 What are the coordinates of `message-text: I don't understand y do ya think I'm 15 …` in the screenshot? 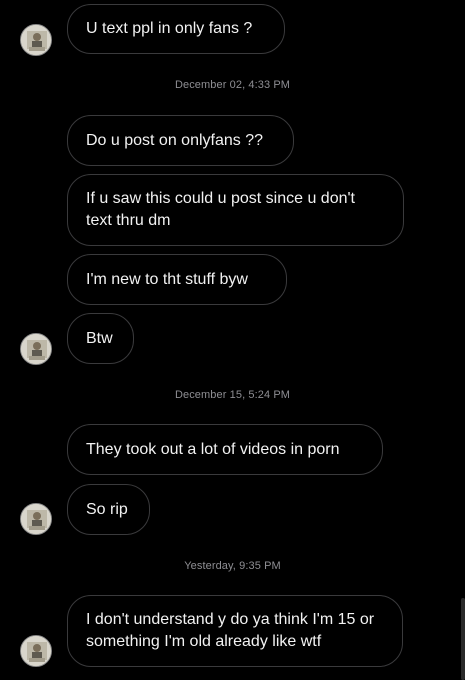 It's located at (230, 630).